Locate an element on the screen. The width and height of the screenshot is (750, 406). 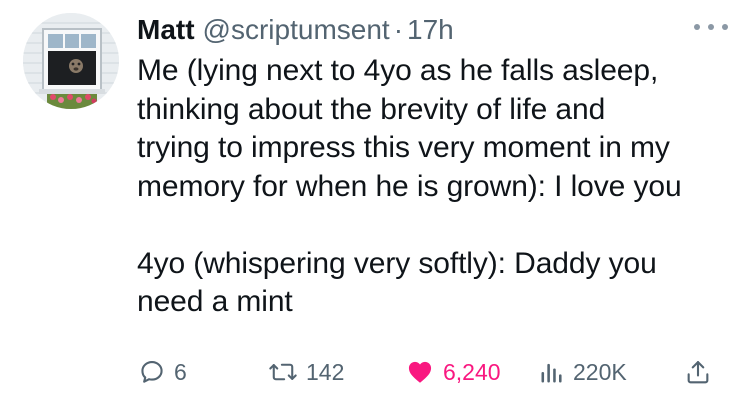
views-button: 220K is located at coordinates (583, 372).